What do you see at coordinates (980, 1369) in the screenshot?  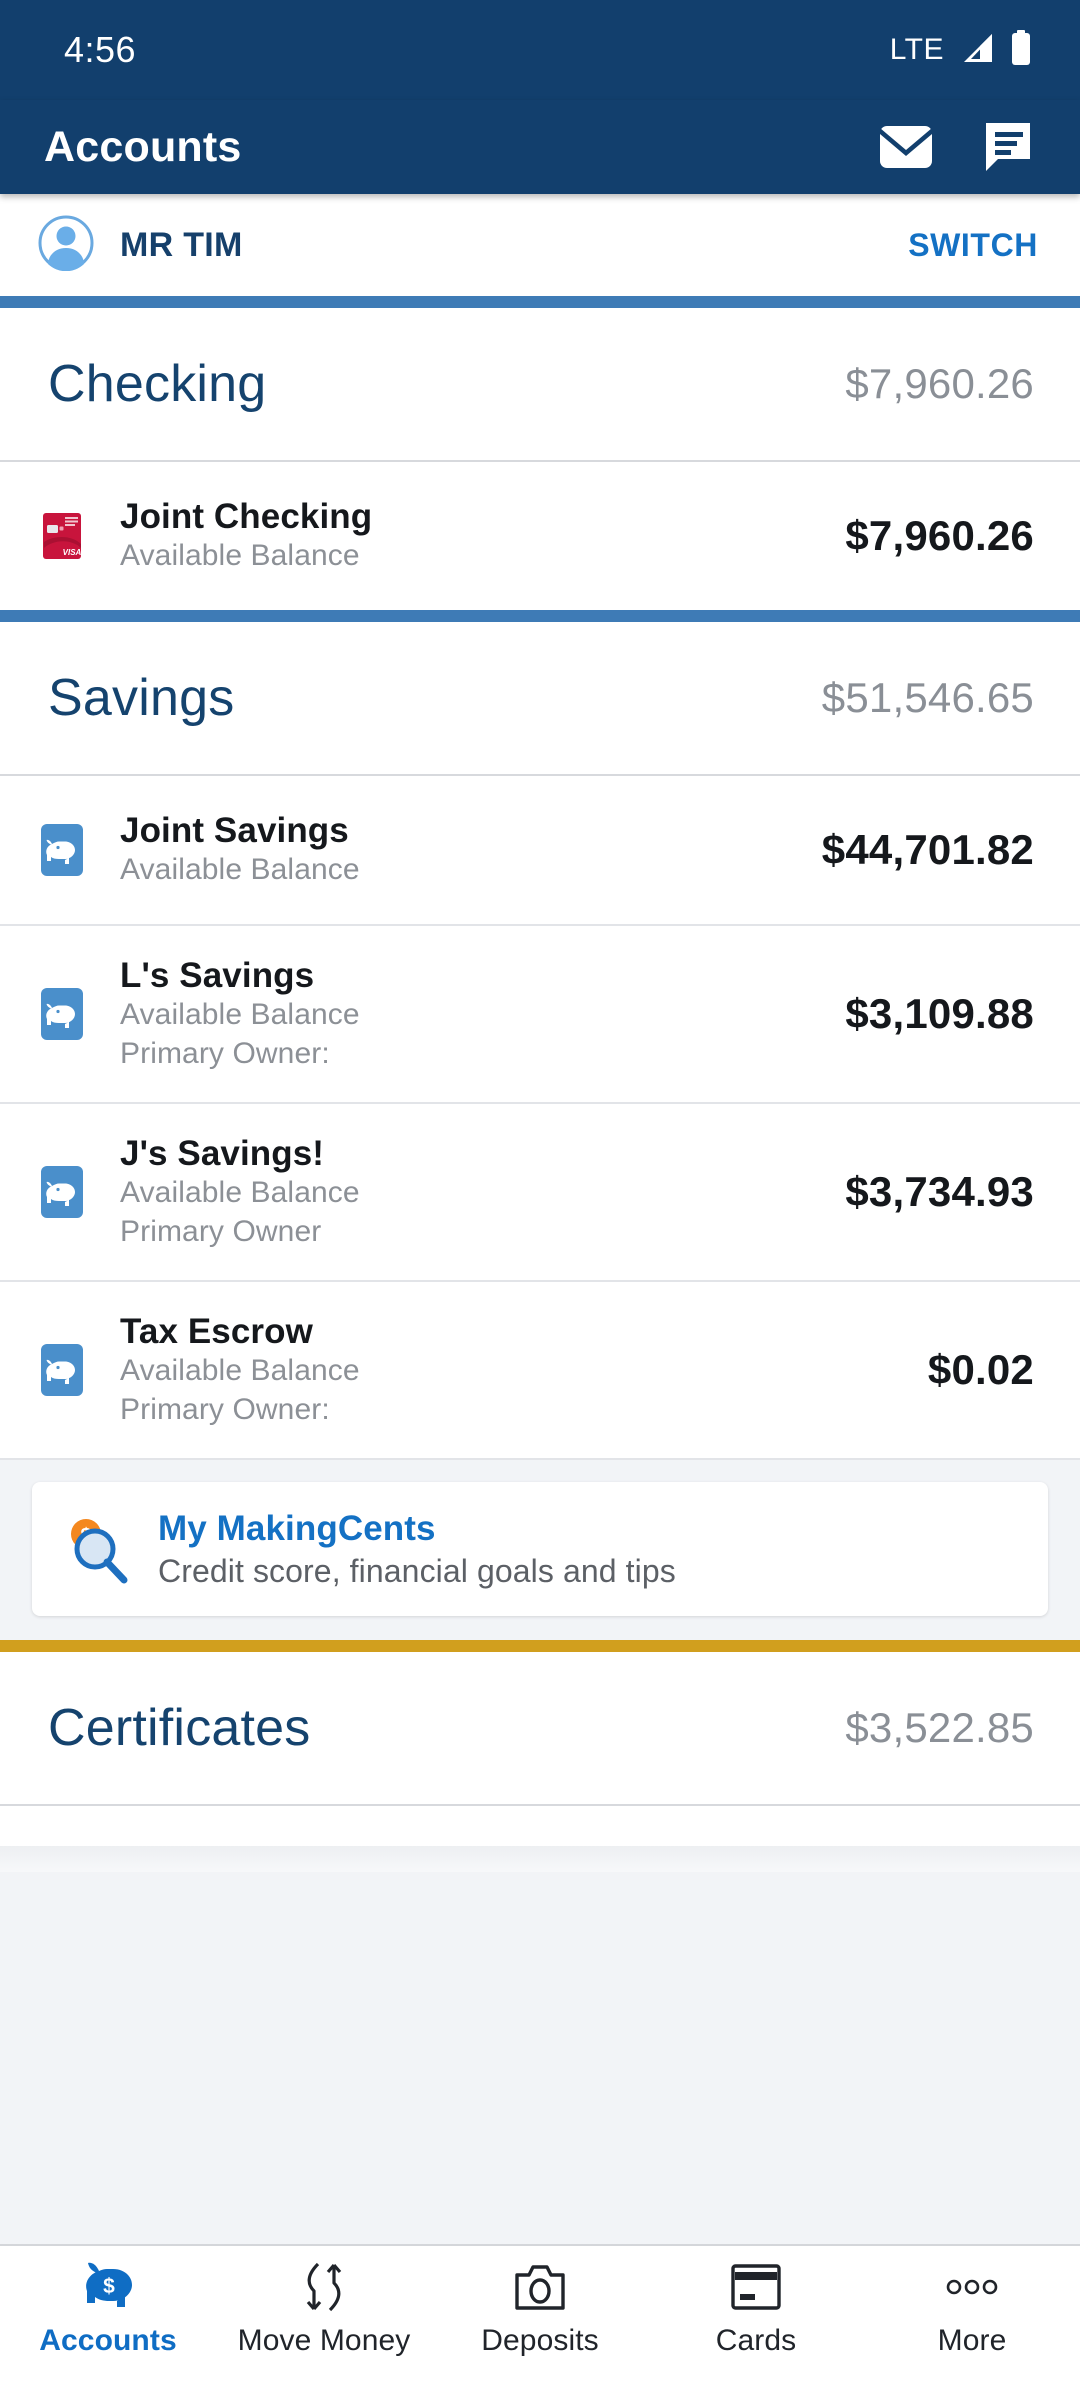 I see `account-balance: $0.02` at bounding box center [980, 1369].